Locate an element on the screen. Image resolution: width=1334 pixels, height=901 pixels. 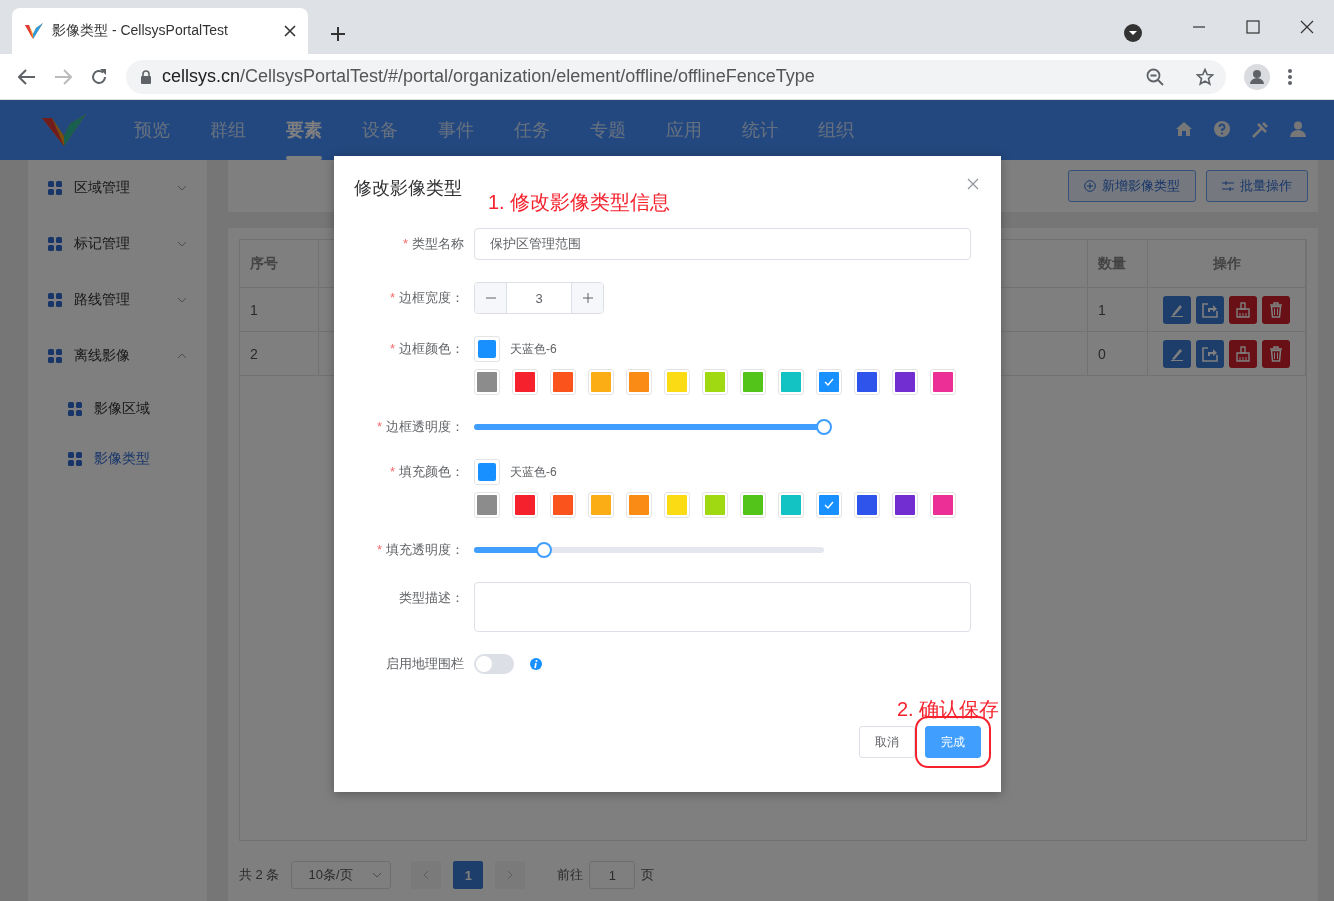
check-icon is located at coordinates (829, 505).